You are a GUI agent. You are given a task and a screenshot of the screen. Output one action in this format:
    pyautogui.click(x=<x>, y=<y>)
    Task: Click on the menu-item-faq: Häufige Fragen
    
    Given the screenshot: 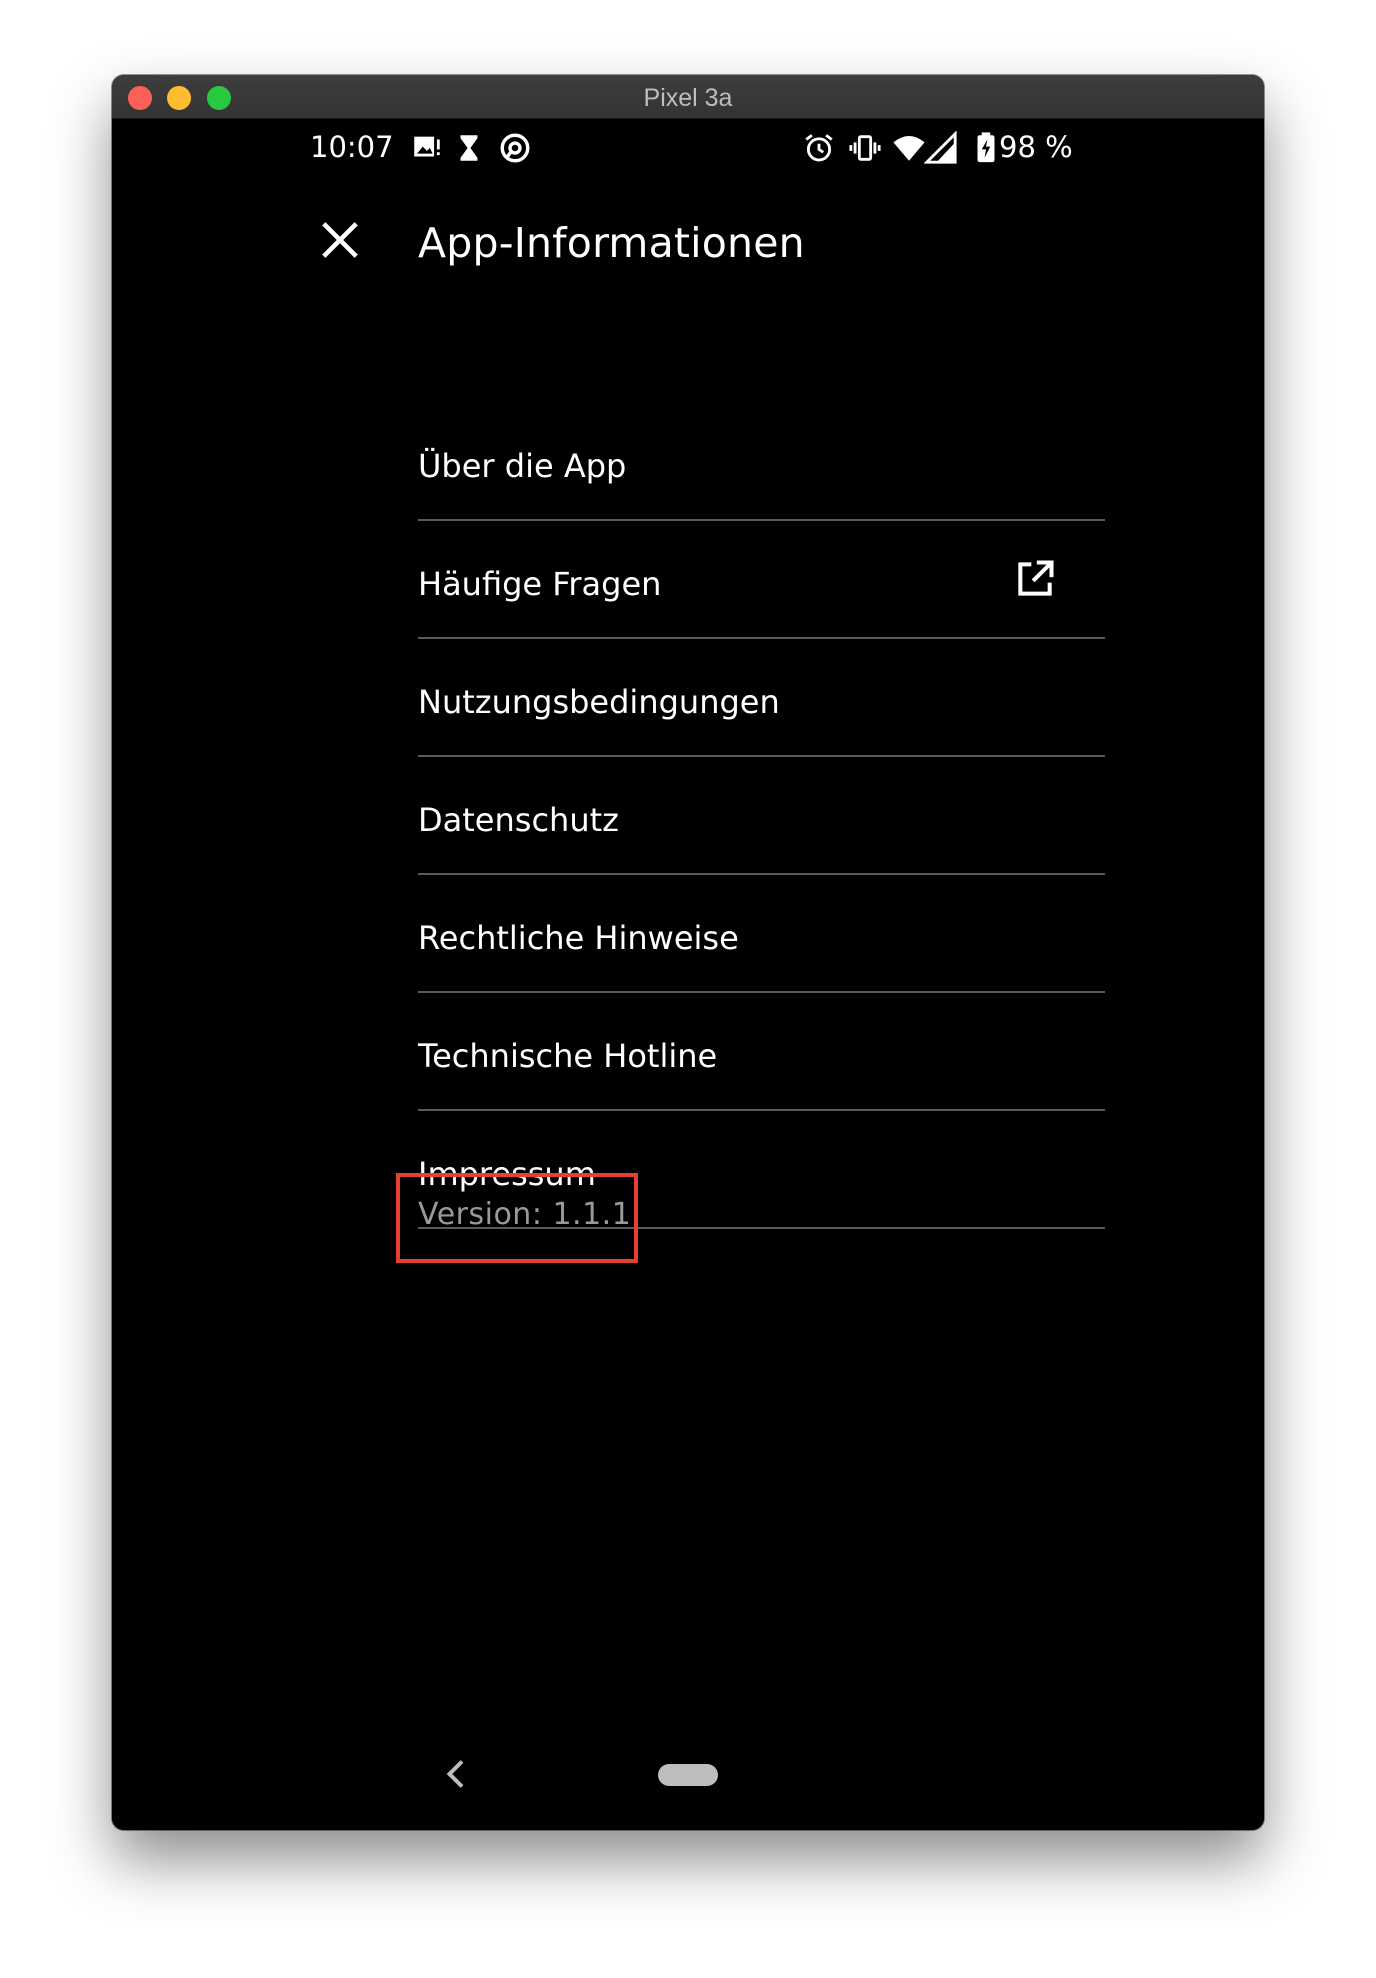 What is the action you would take?
    pyautogui.click(x=761, y=580)
    